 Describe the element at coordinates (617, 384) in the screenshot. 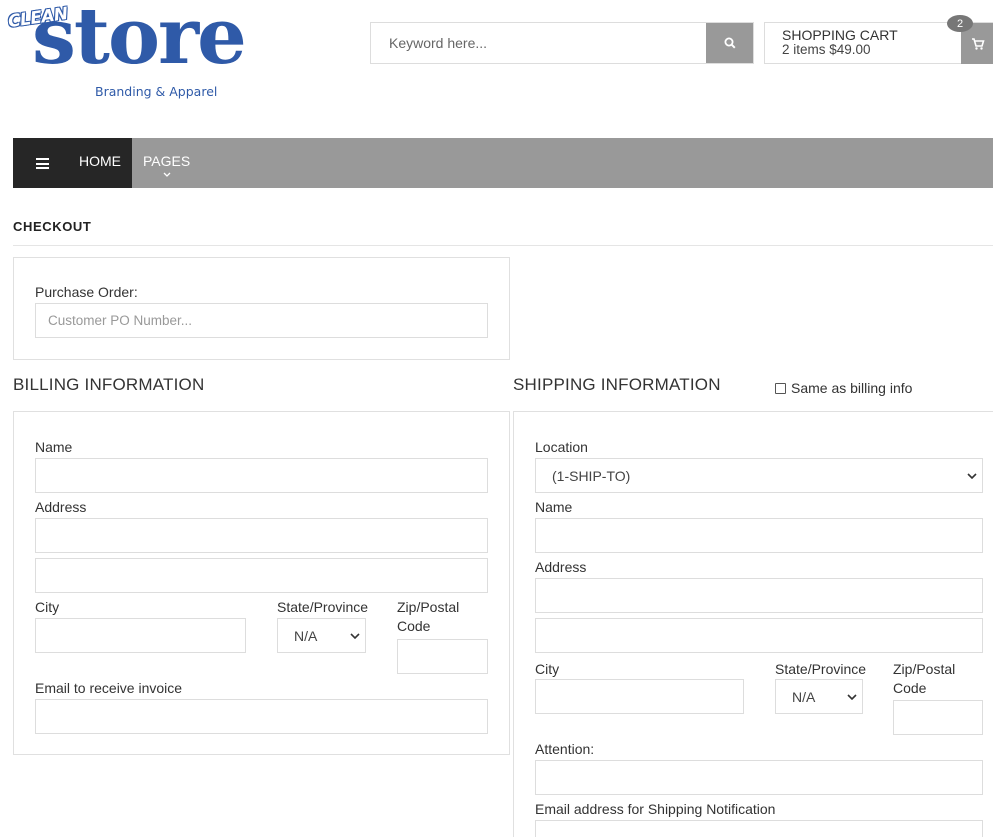

I see `shipping-title: SHIPPING INFORMATION` at that location.